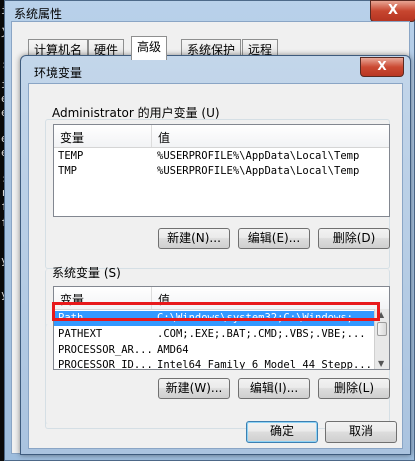 The height and width of the screenshot is (461, 415). Describe the element at coordinates (354, 388) in the screenshot. I see `system-delete-button: 删除(L)` at that location.